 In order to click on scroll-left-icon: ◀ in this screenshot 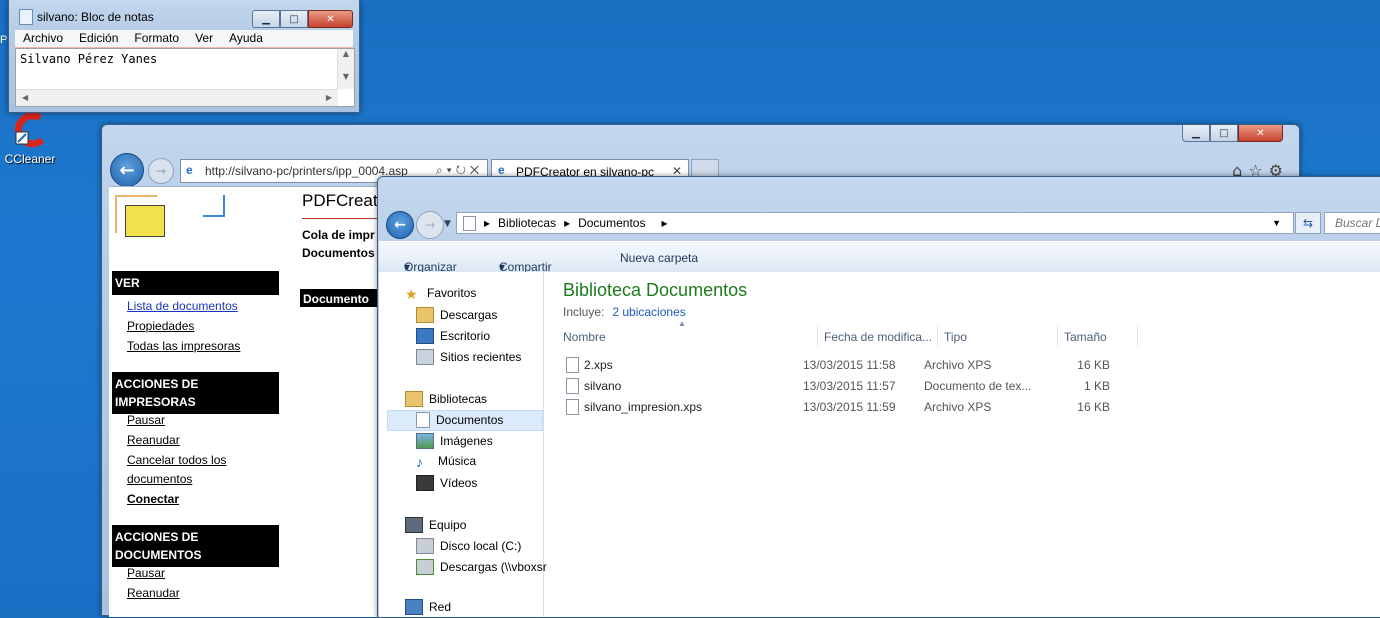, I will do `click(25, 97)`.